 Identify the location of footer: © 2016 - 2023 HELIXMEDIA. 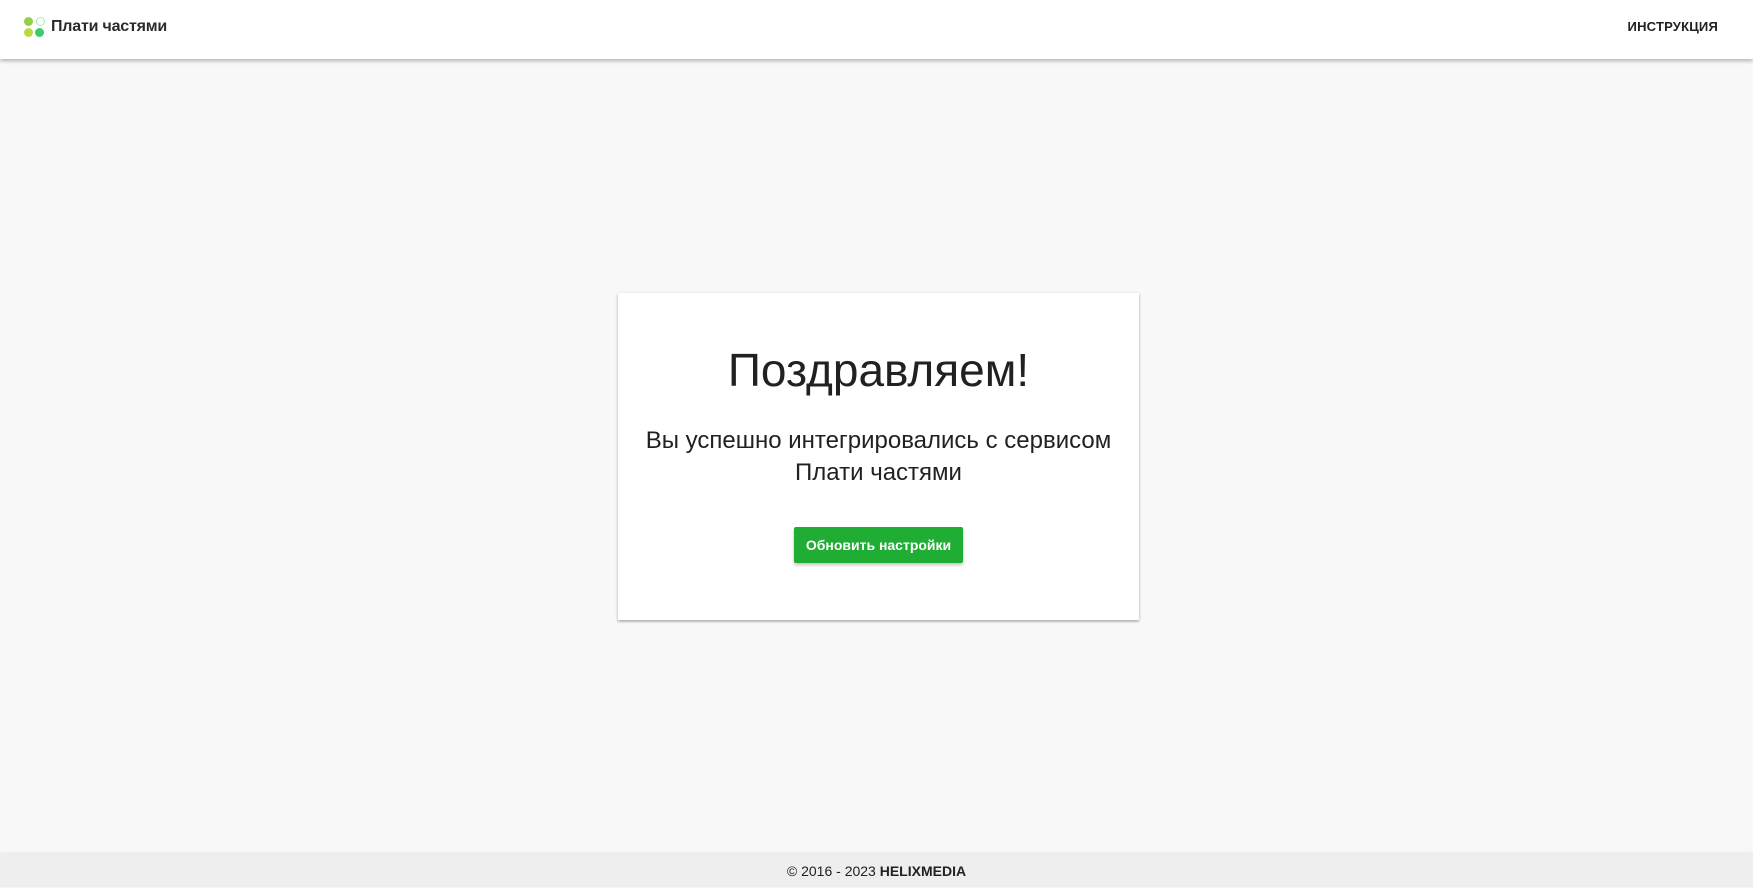
(876, 870).